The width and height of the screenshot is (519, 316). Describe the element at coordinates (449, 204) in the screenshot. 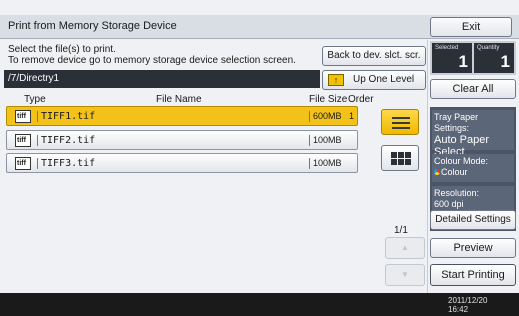

I see `resolution-value: 600 dpi` at that location.